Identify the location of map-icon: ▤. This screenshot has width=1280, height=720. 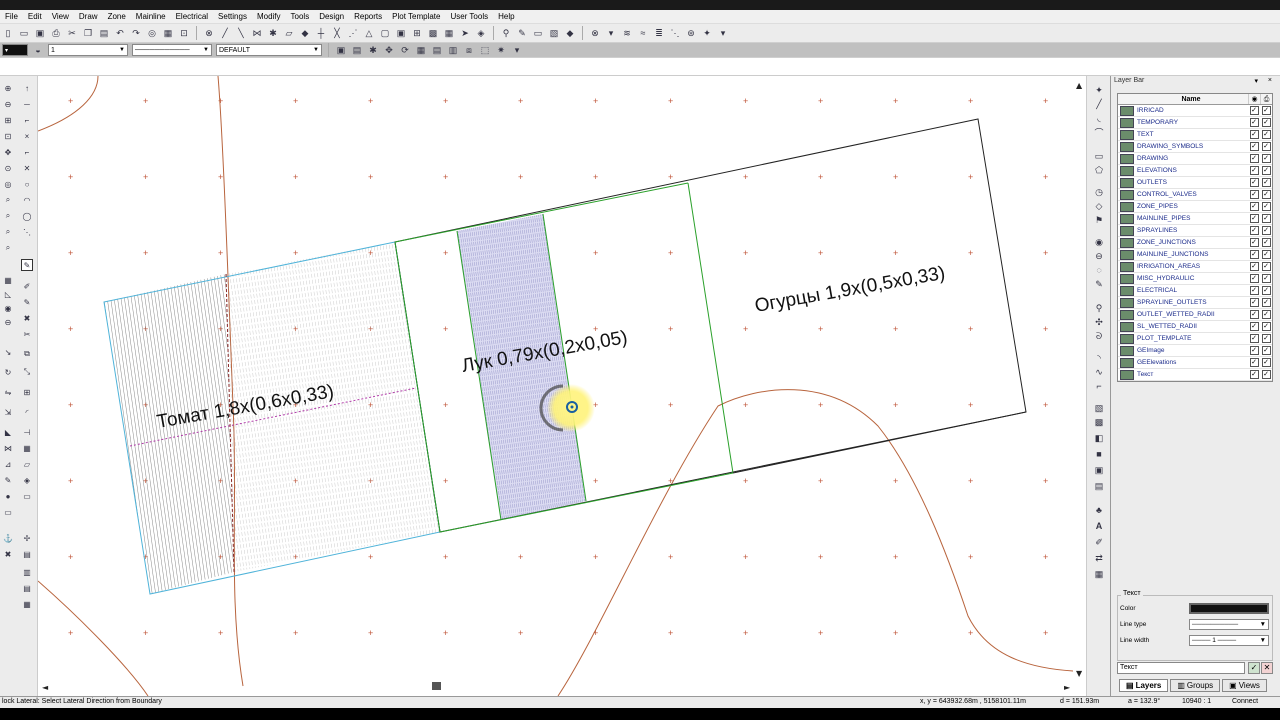
(1099, 486).